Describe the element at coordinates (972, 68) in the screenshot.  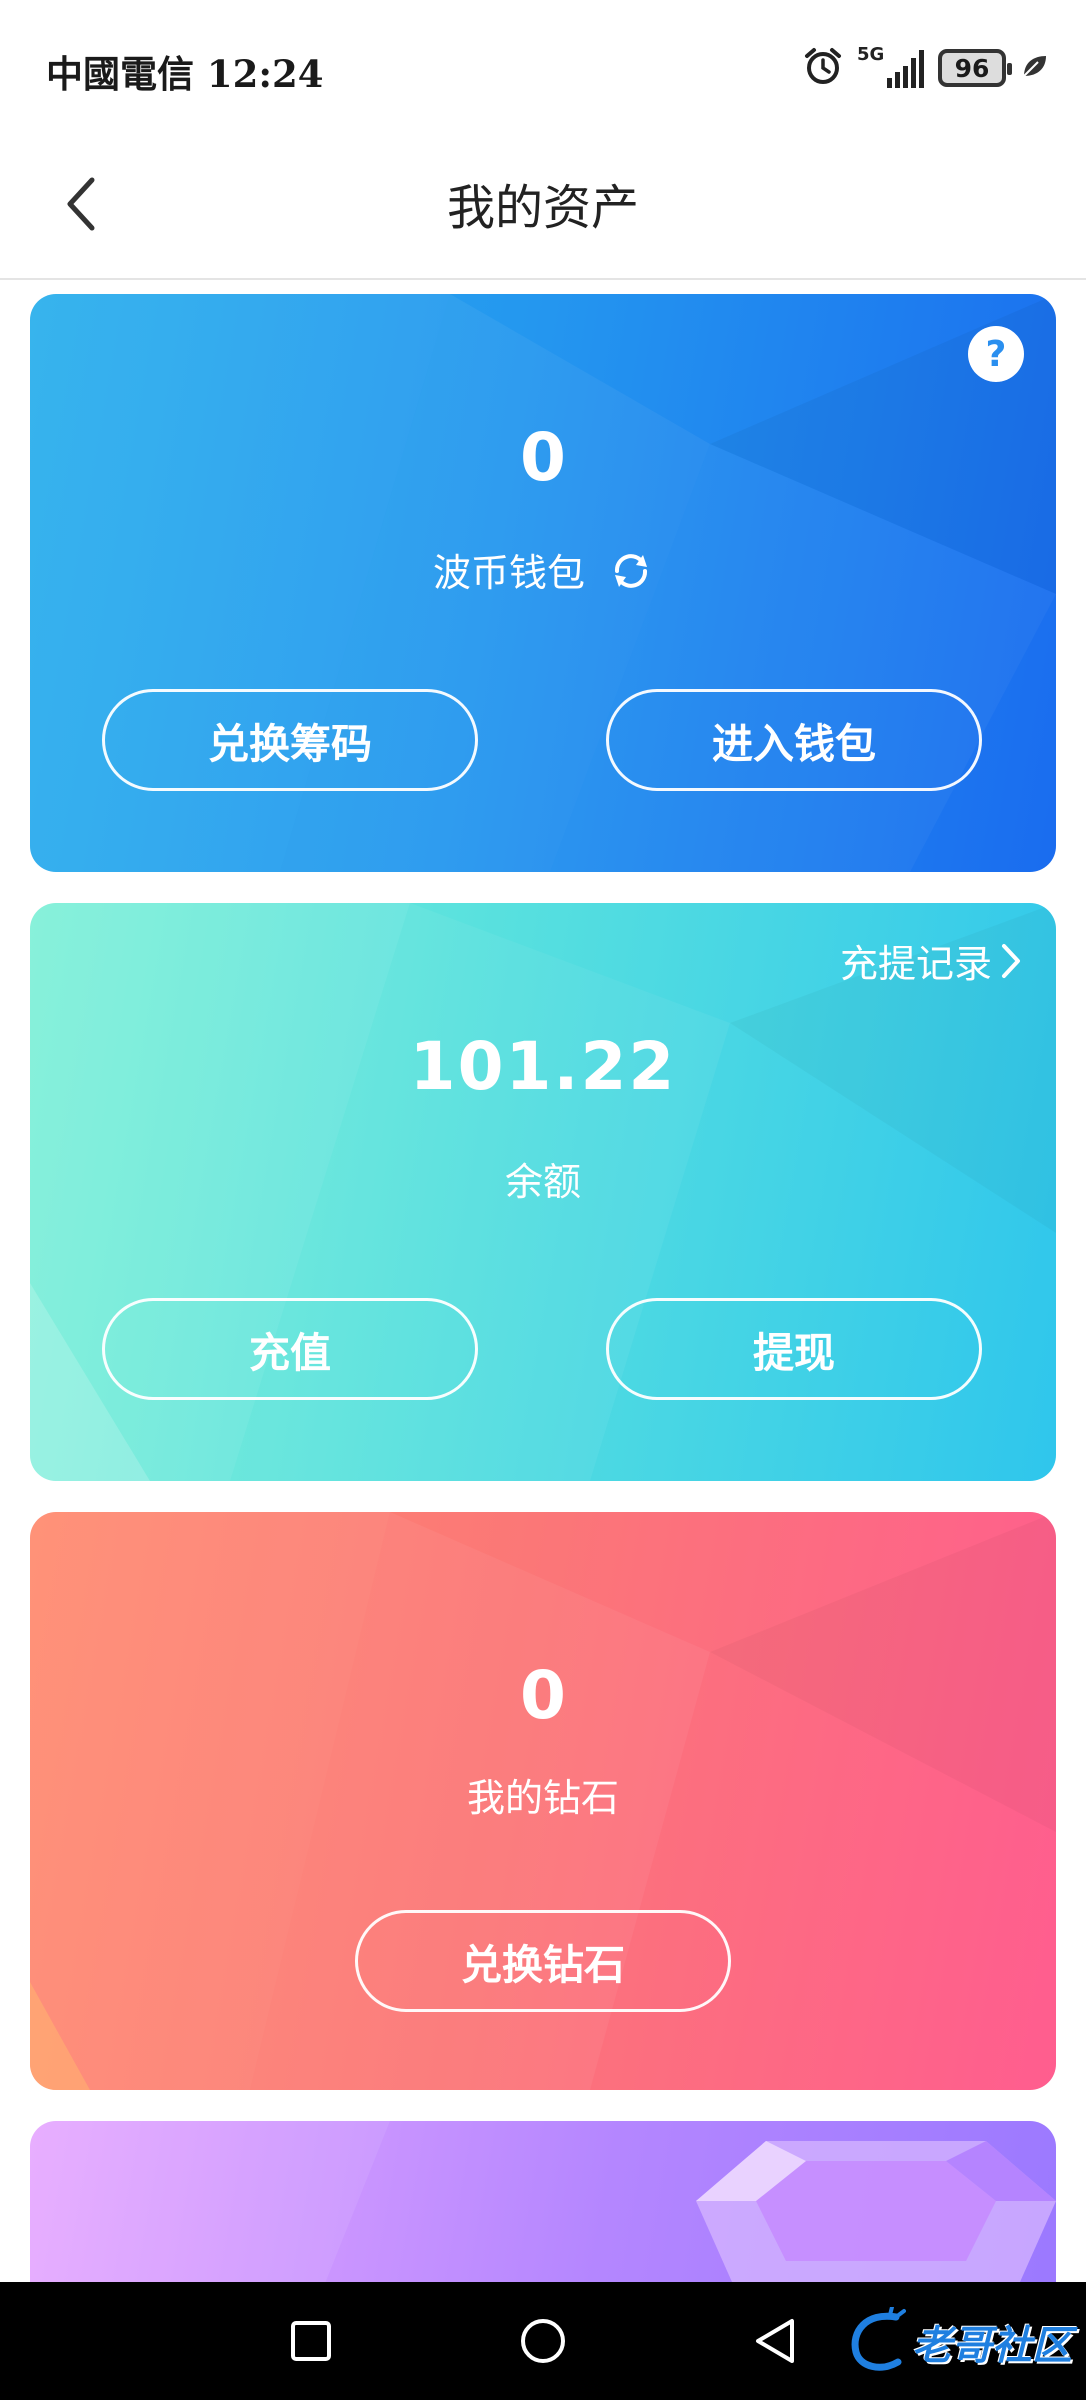
I see `battery-level: 96` at that location.